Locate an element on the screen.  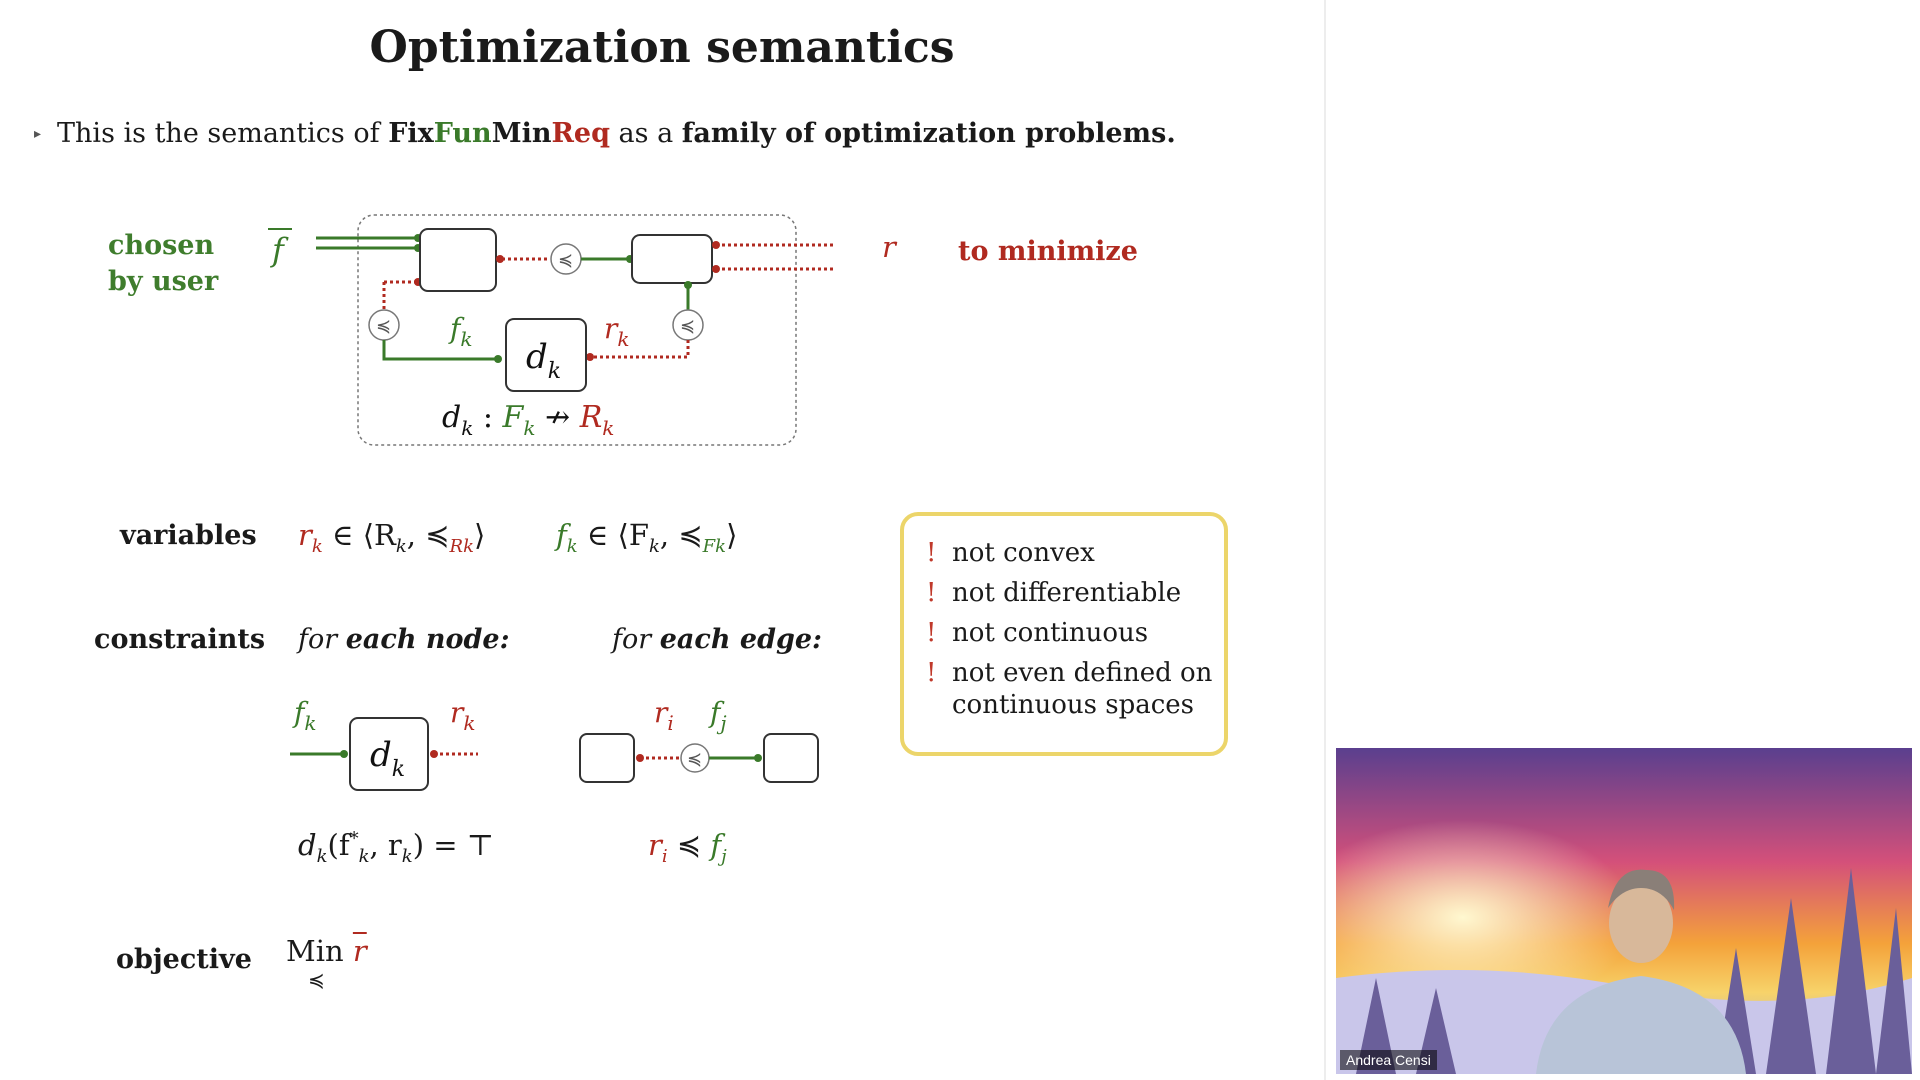
fk-label: fk is located at coordinates (460, 331).